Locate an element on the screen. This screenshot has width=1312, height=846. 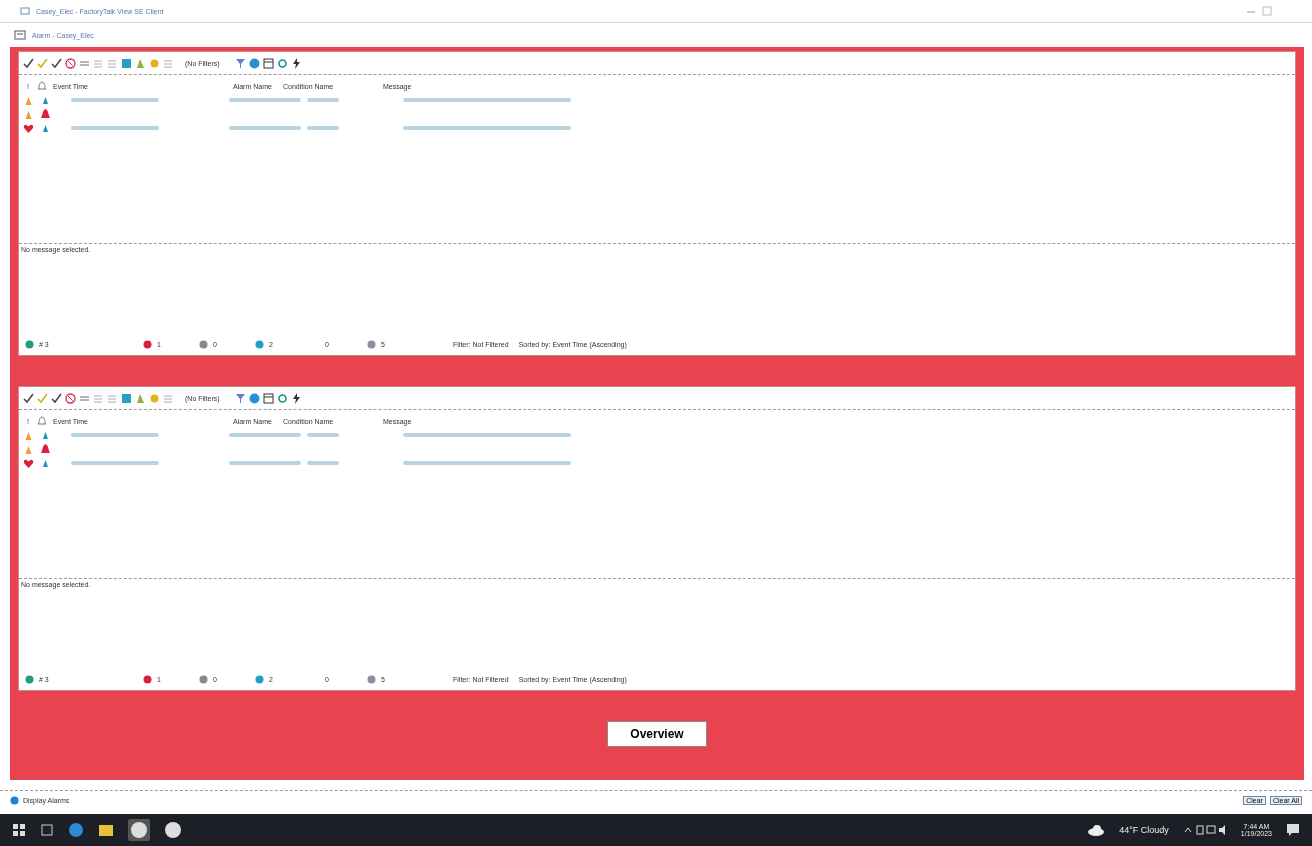
start-icon is located at coordinates (19, 830).